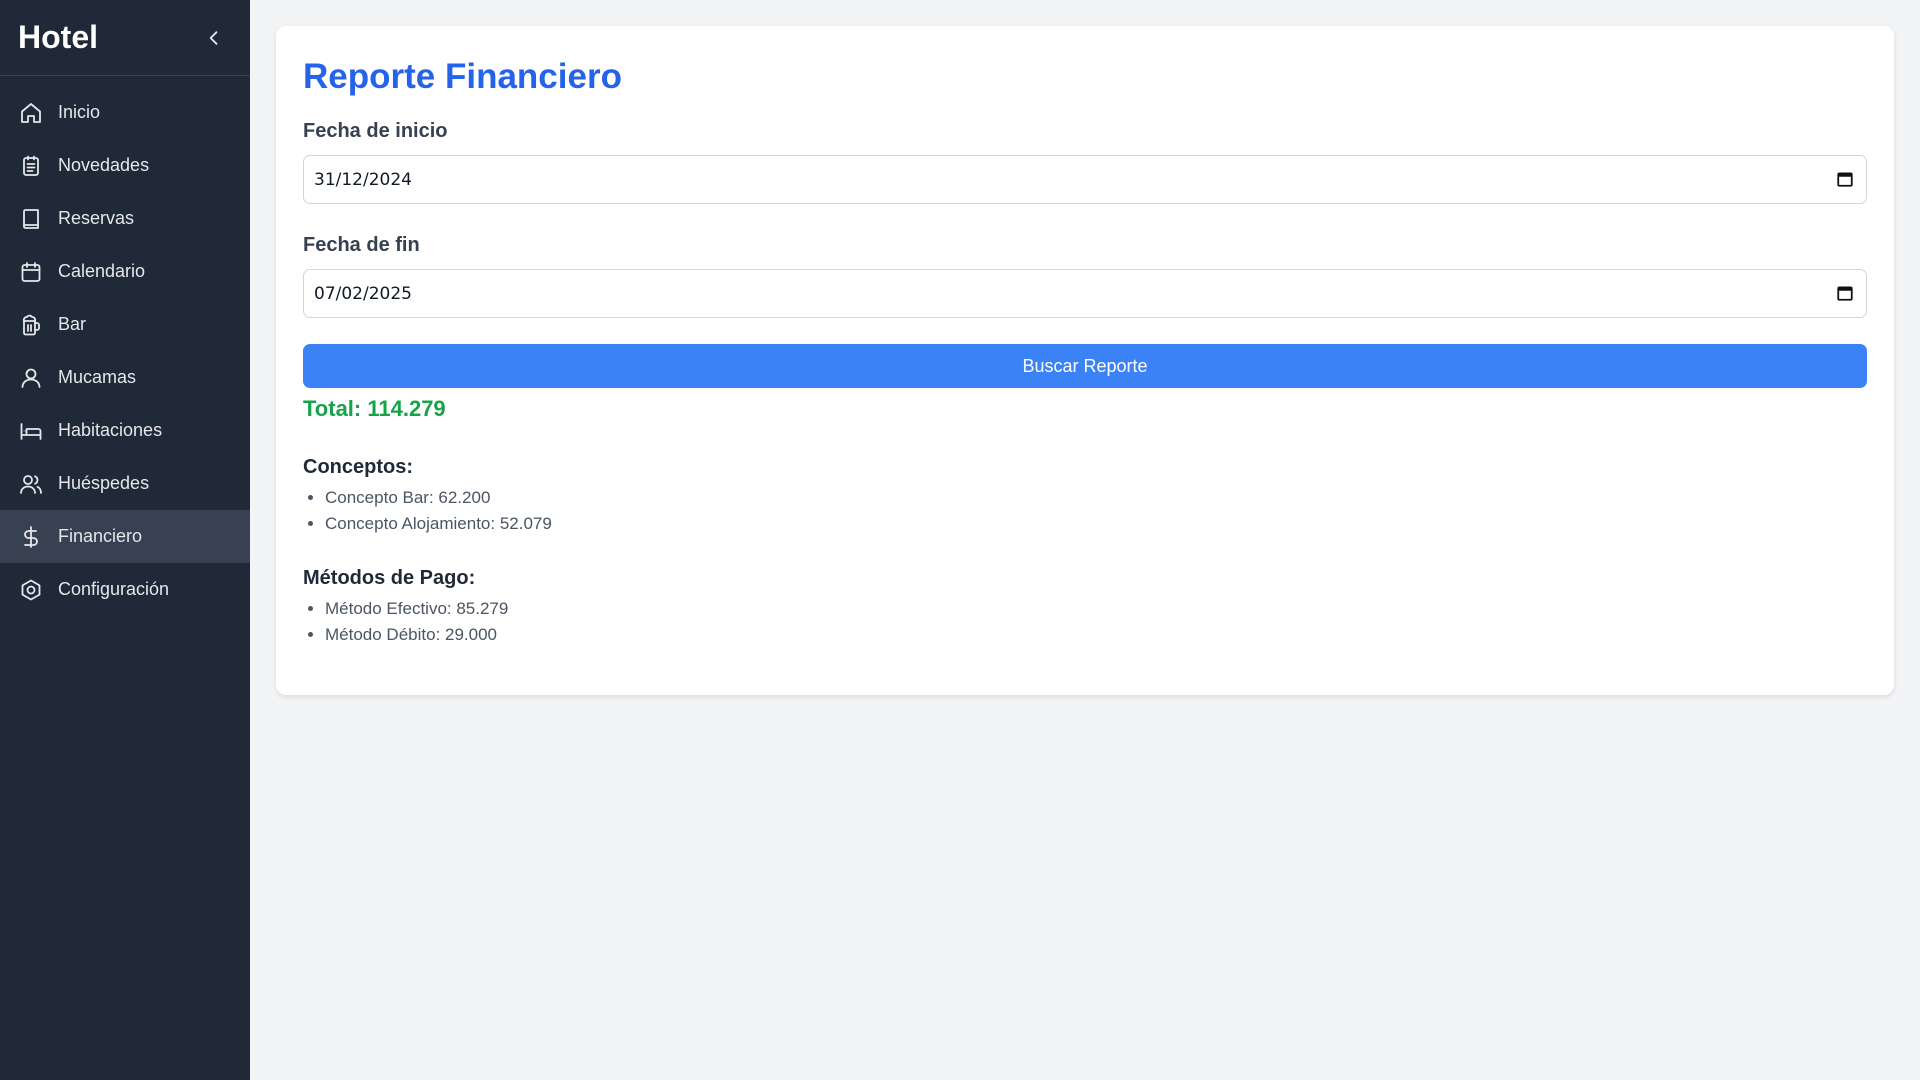 This screenshot has height=1080, width=1920. I want to click on report-total: Total: 114.279, so click(374, 408).